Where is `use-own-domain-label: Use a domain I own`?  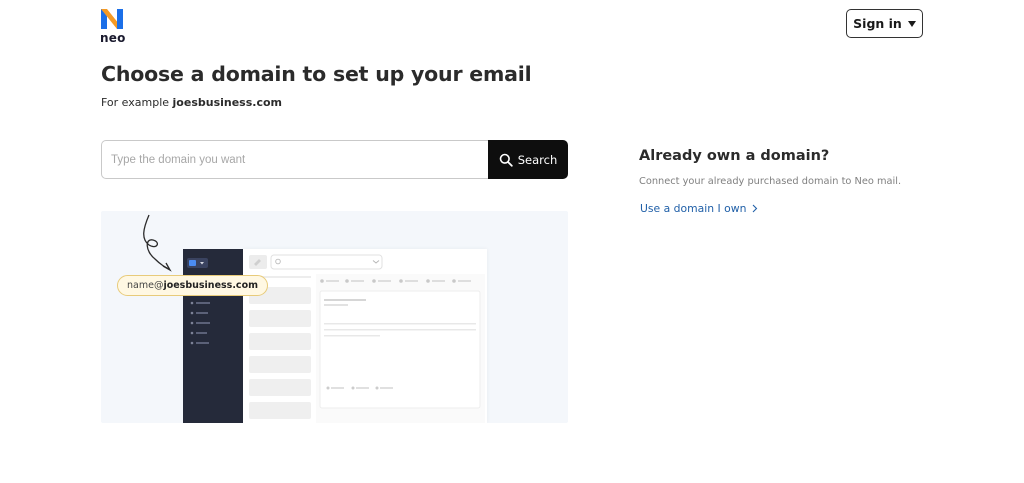 use-own-domain-label: Use a domain I own is located at coordinates (693, 208).